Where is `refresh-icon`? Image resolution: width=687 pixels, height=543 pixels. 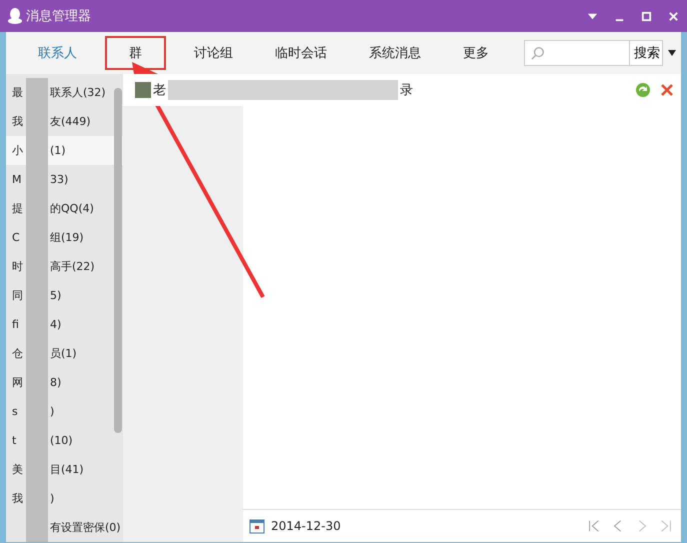 refresh-icon is located at coordinates (643, 90).